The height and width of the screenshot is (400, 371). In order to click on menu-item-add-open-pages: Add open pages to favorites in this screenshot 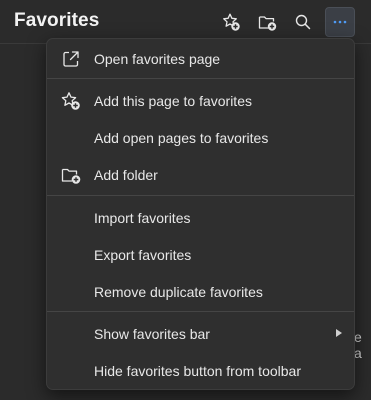, I will do `click(200, 138)`.